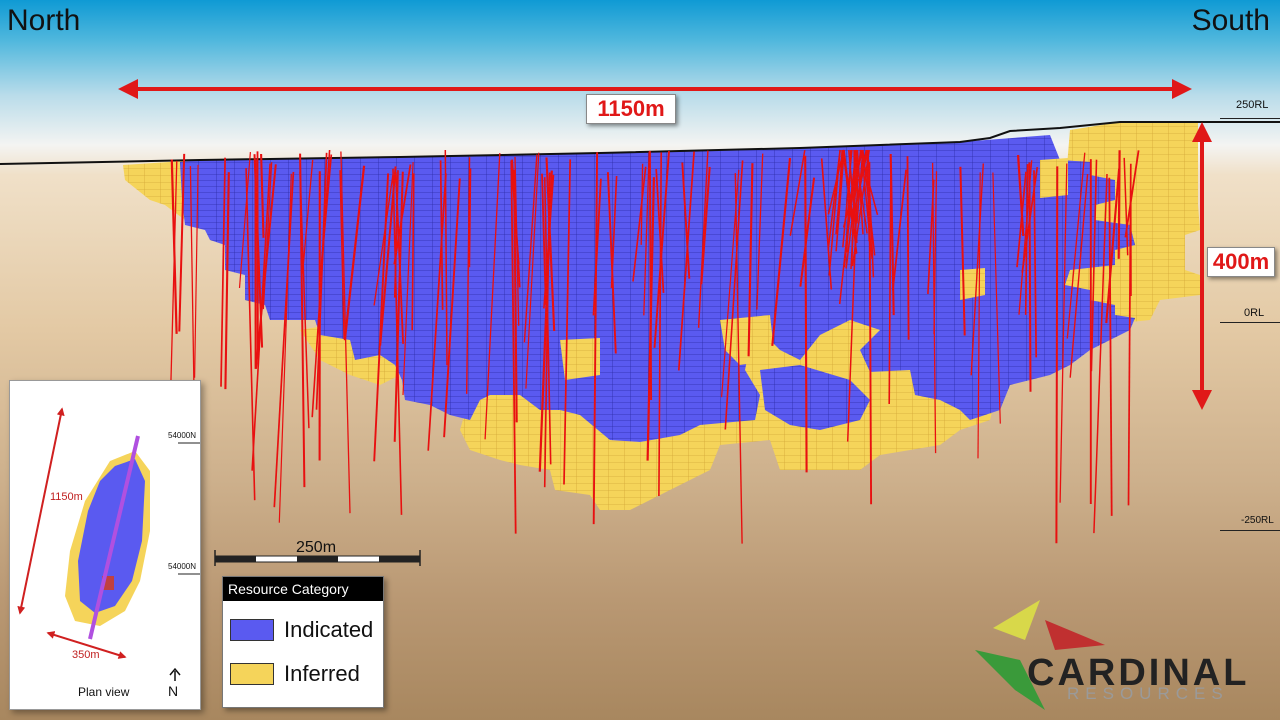  I want to click on cardinal-logo: CARDINAL RESOURCES, so click(1125, 657).